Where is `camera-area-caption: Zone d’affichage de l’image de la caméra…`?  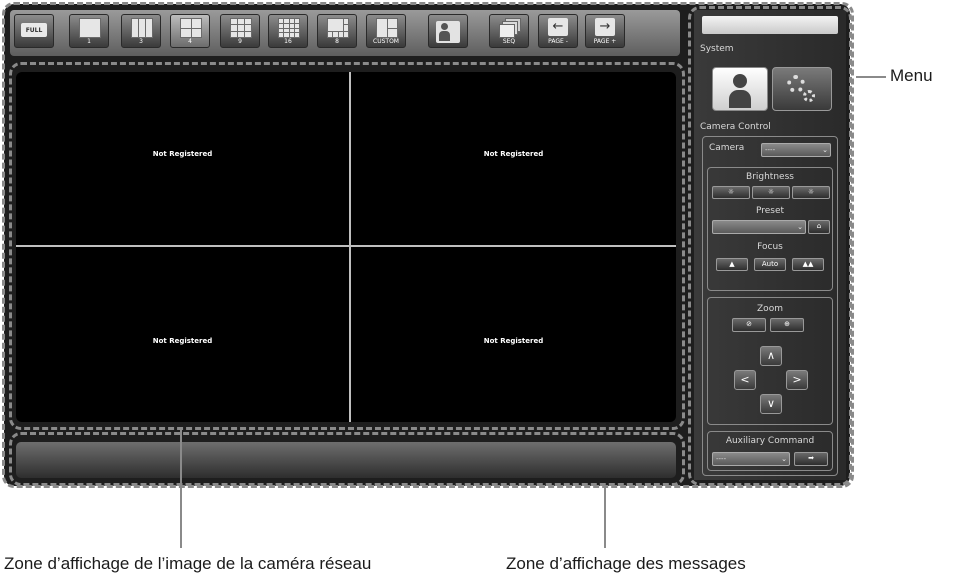
camera-area-caption: Zone d’affichage de l’image de la caméra… is located at coordinates (188, 563).